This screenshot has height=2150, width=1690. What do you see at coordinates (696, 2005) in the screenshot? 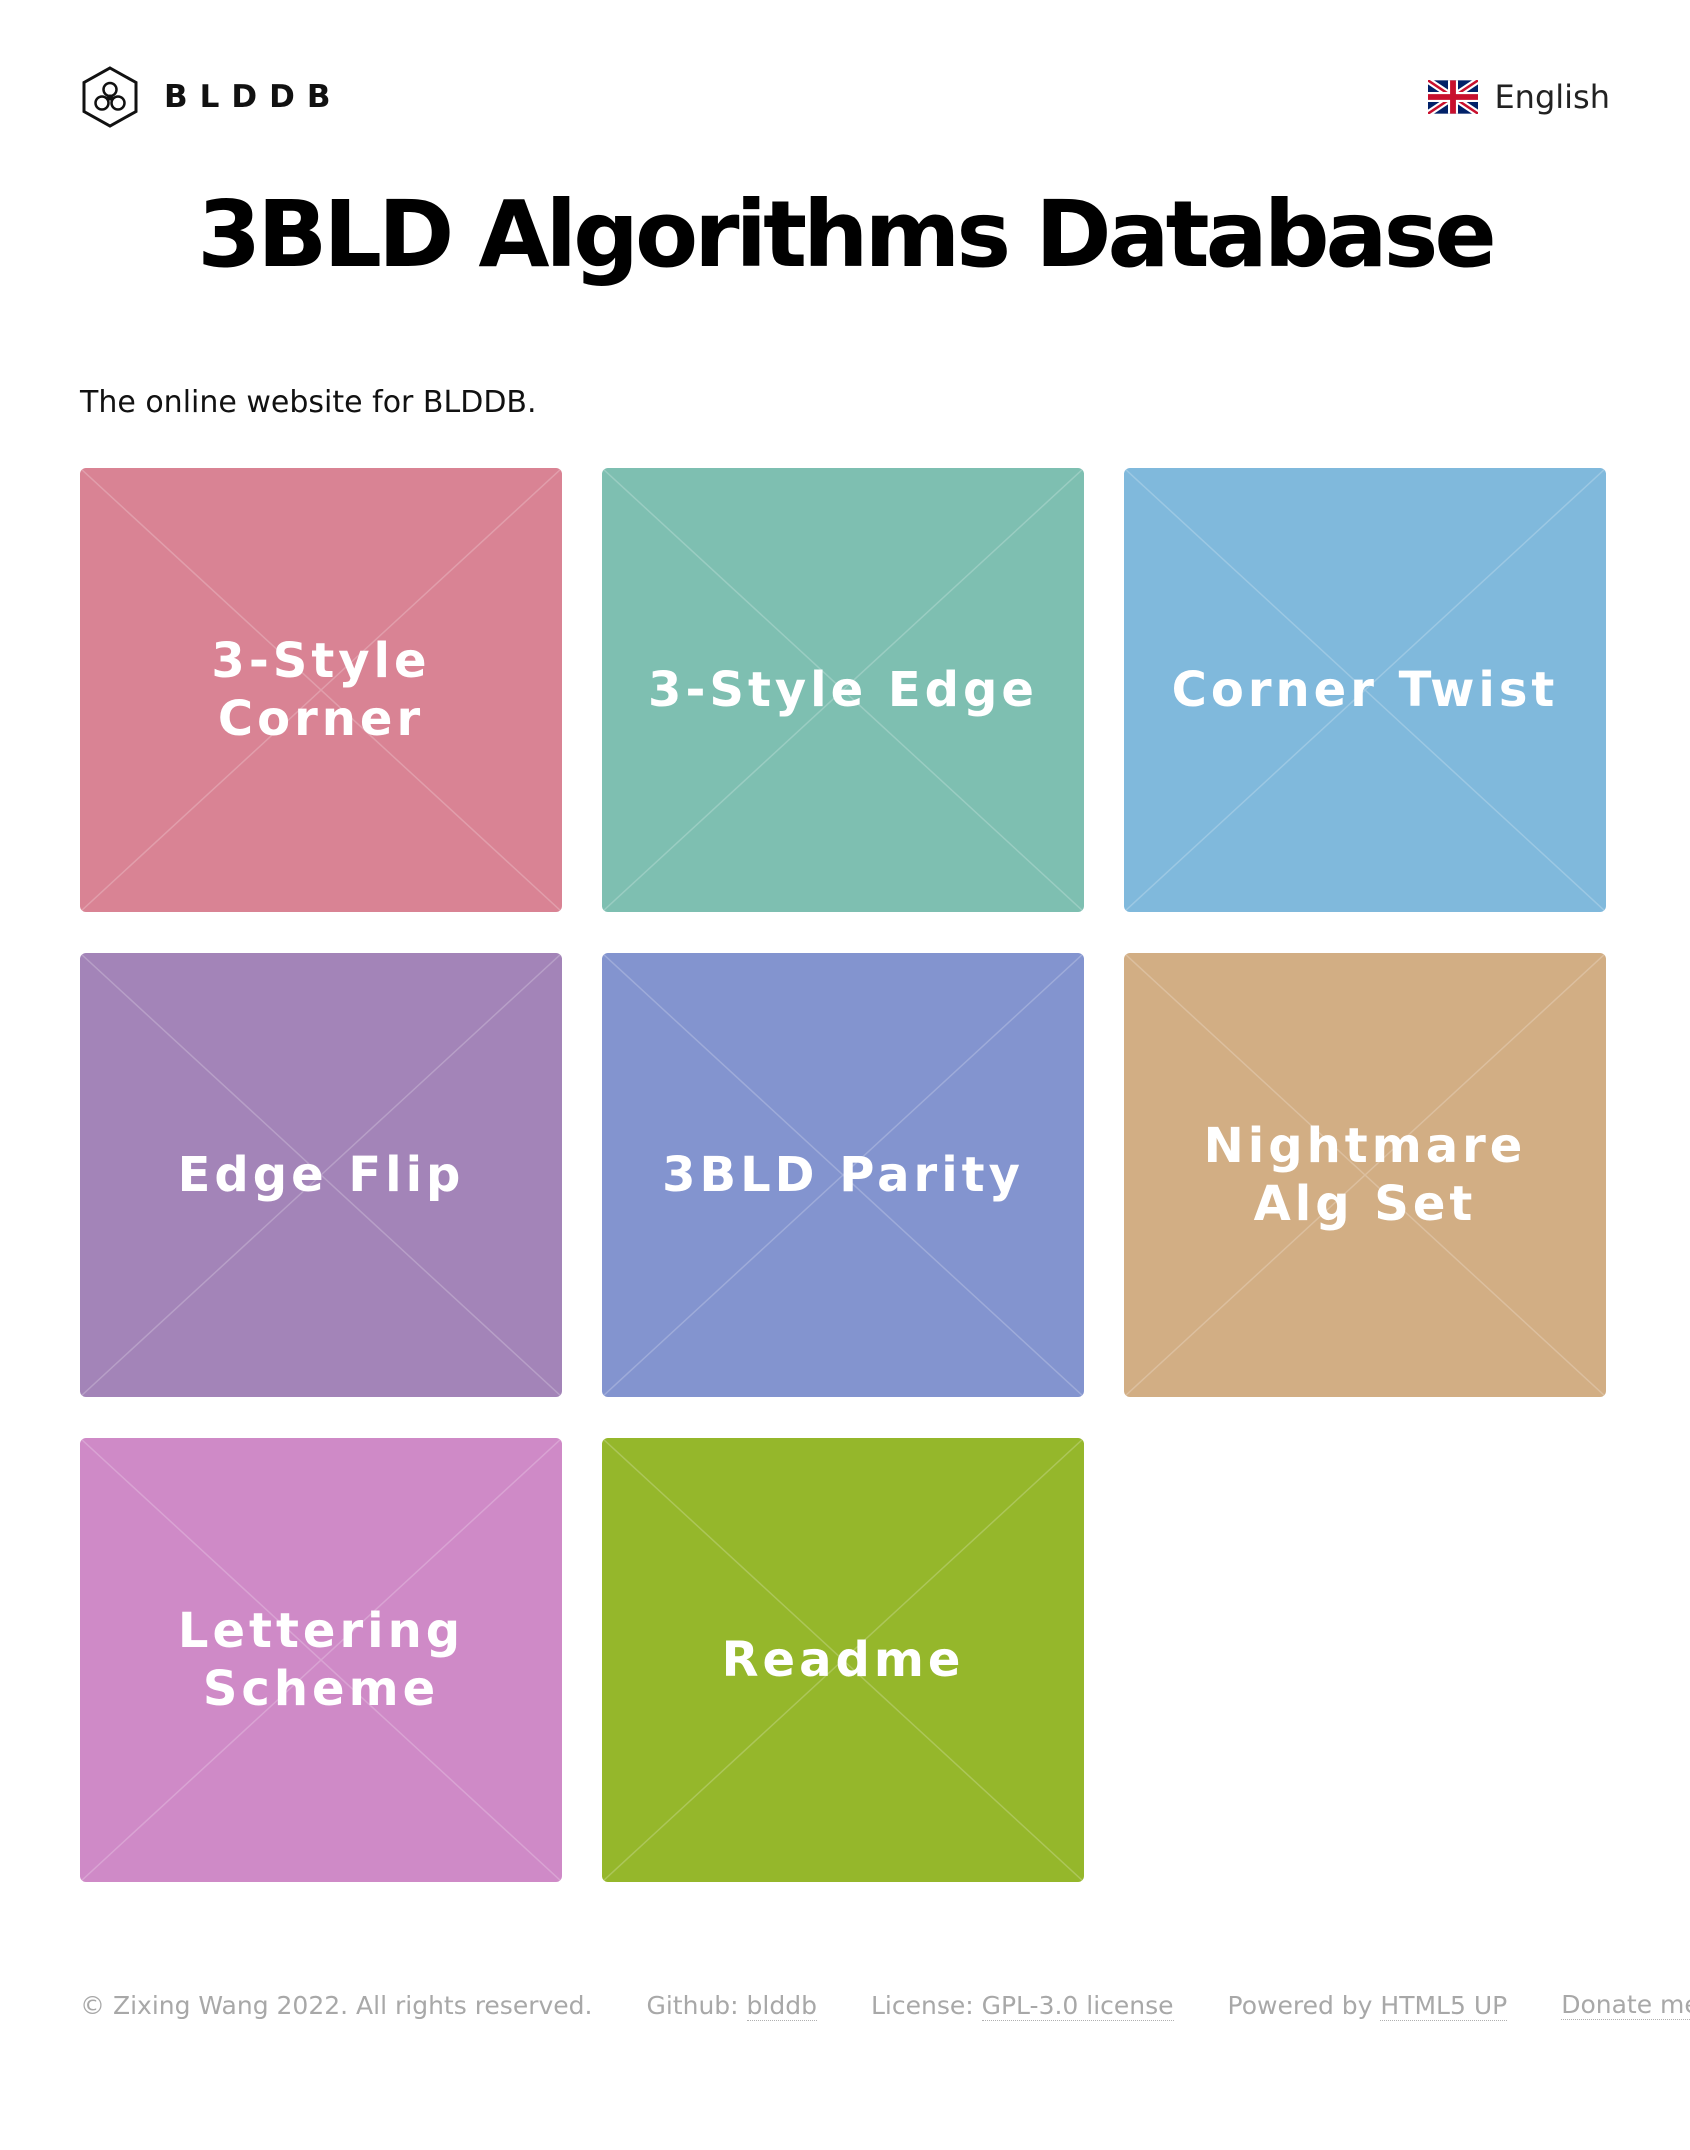
I see `github-prefix: Github:` at bounding box center [696, 2005].